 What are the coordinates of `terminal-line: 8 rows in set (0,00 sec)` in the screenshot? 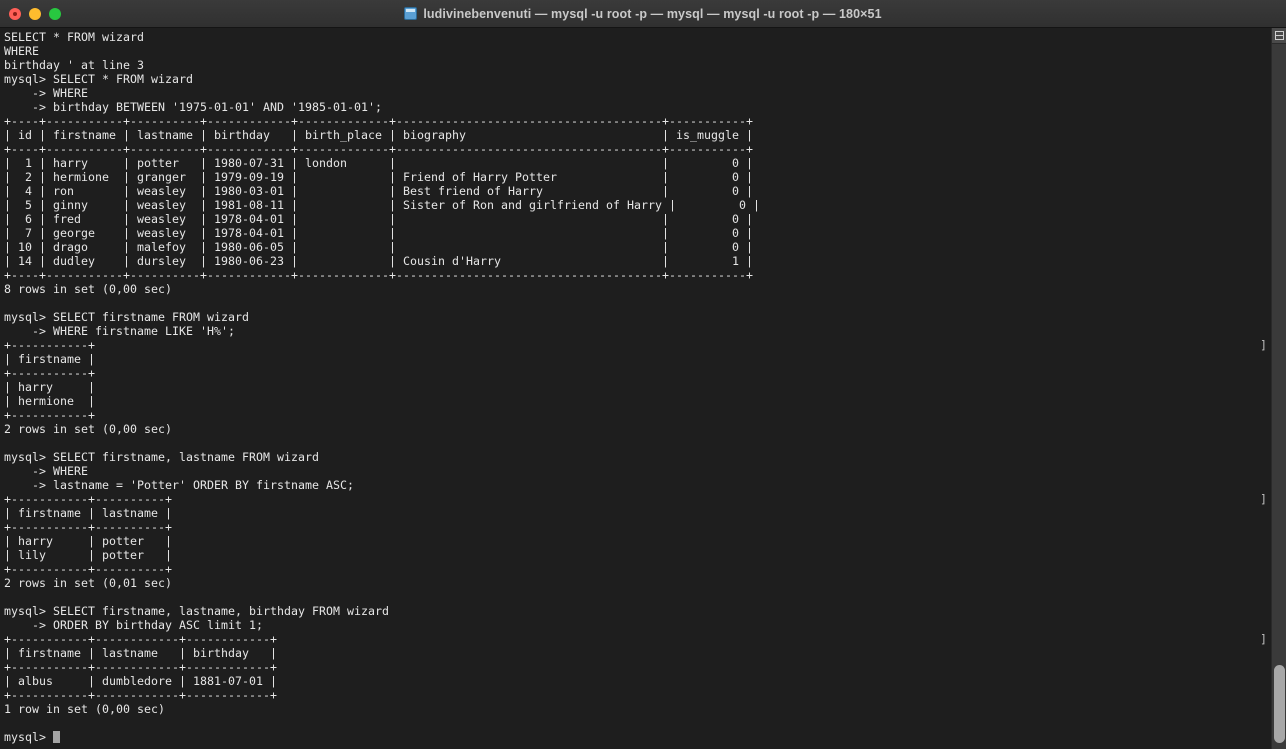 It's located at (88, 289).